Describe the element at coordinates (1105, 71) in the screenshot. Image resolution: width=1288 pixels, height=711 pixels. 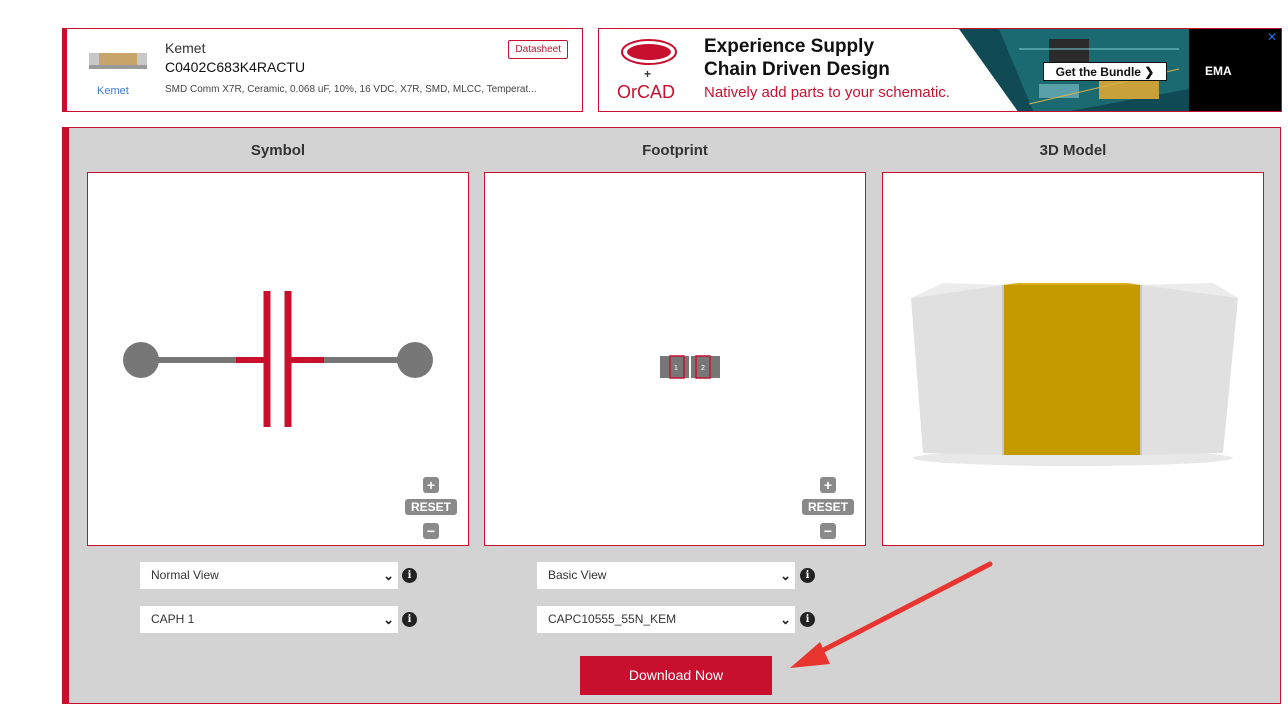
I see `ad-cta-button: Get the Bundle ❯` at that location.